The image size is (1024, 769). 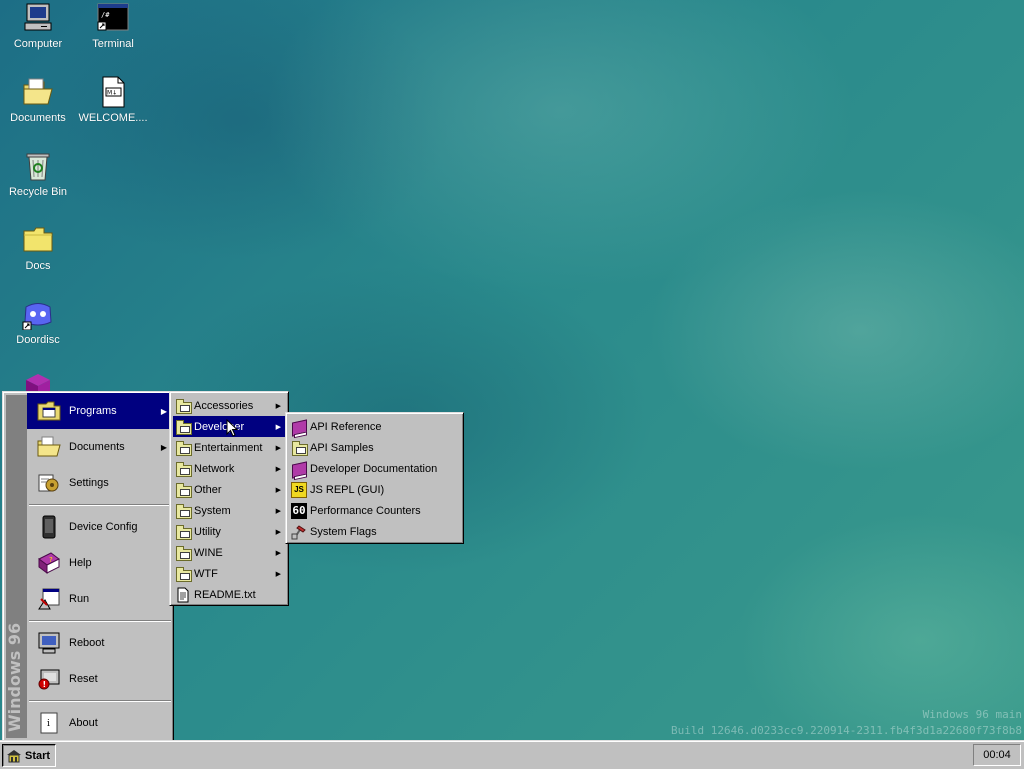 I want to click on mouse-cursor-icon, so click(x=232, y=428).